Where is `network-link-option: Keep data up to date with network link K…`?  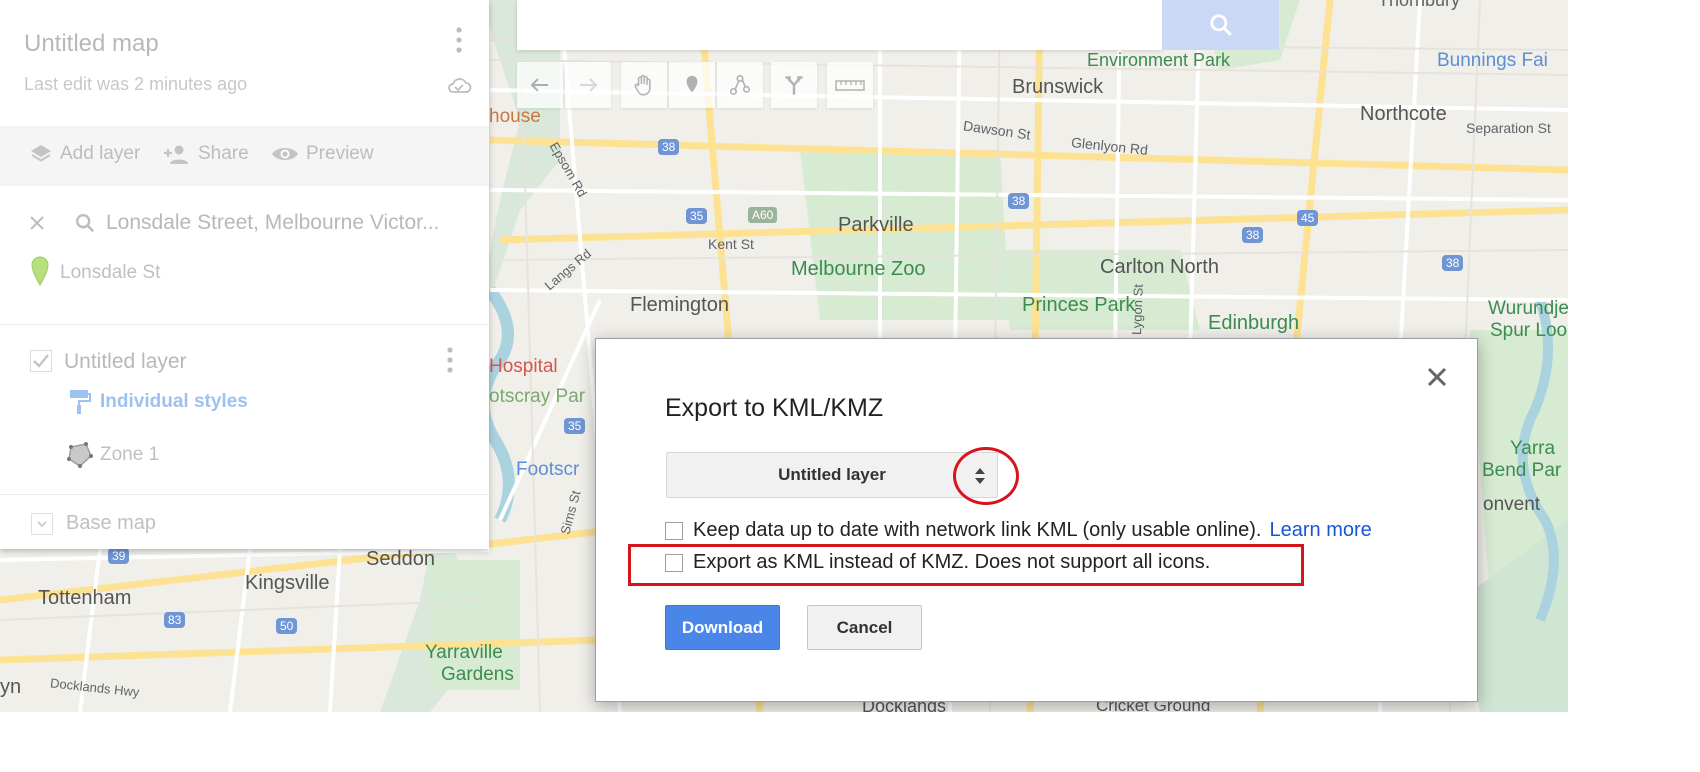
network-link-option: Keep data up to date with network link K… is located at coordinates (1018, 530).